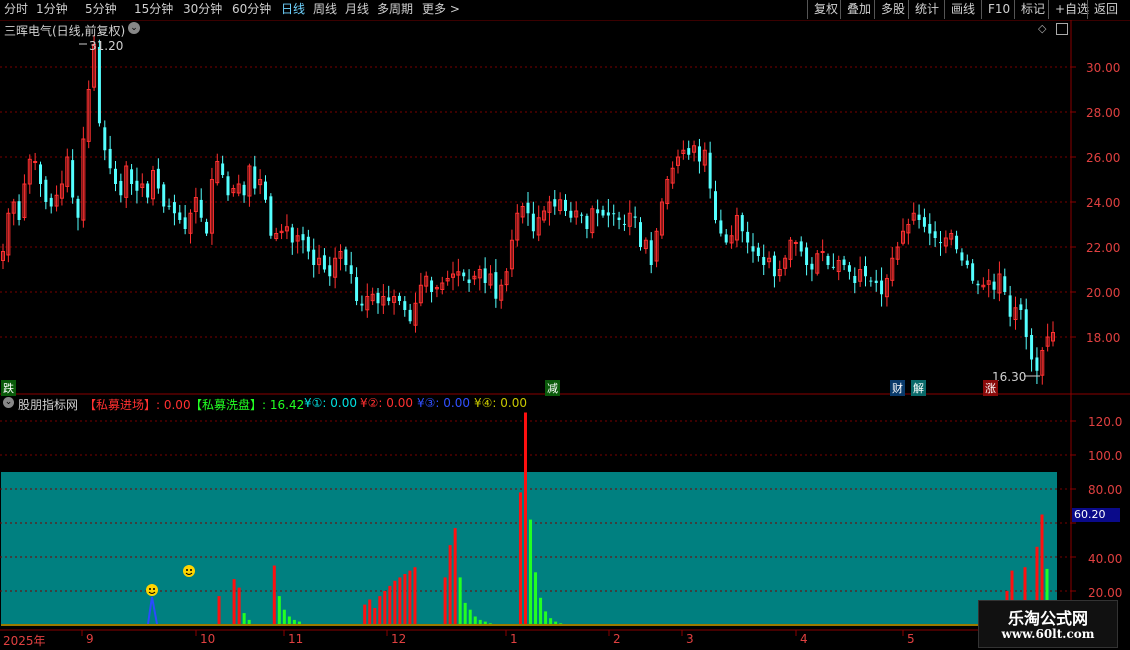 The height and width of the screenshot is (650, 1130). Describe the element at coordinates (90, 639) in the screenshot. I see `x-axis-label: 9` at that location.